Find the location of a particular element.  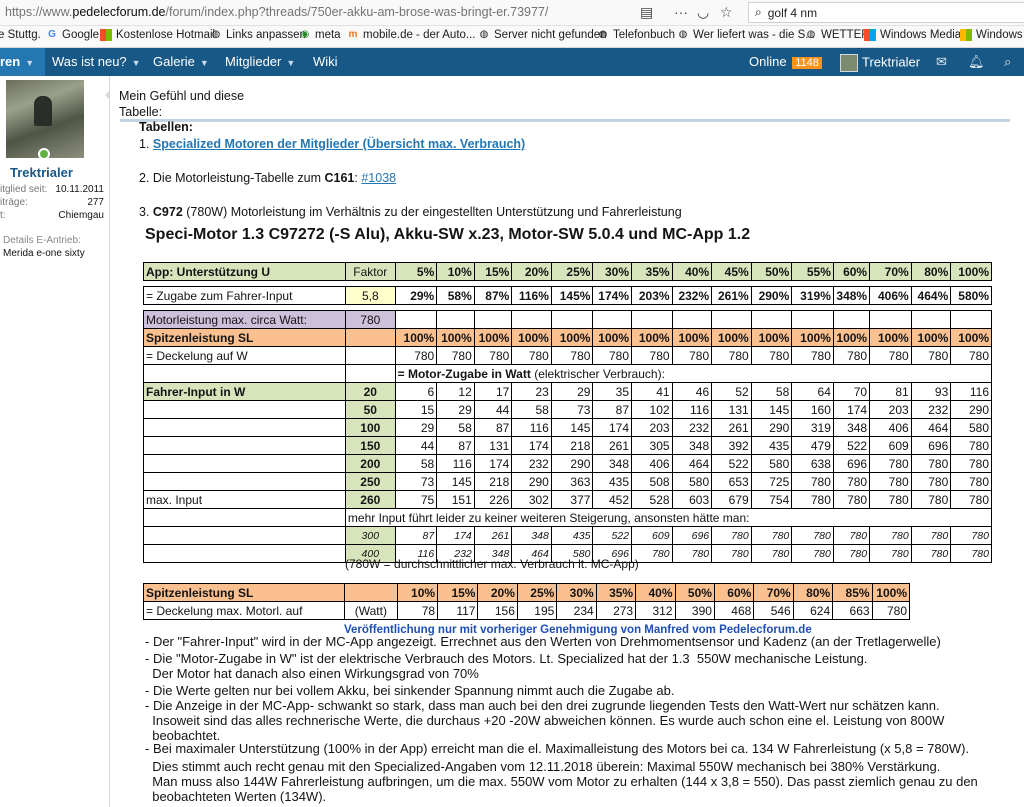

pocket-icon: ◡ is located at coordinates (703, 12).